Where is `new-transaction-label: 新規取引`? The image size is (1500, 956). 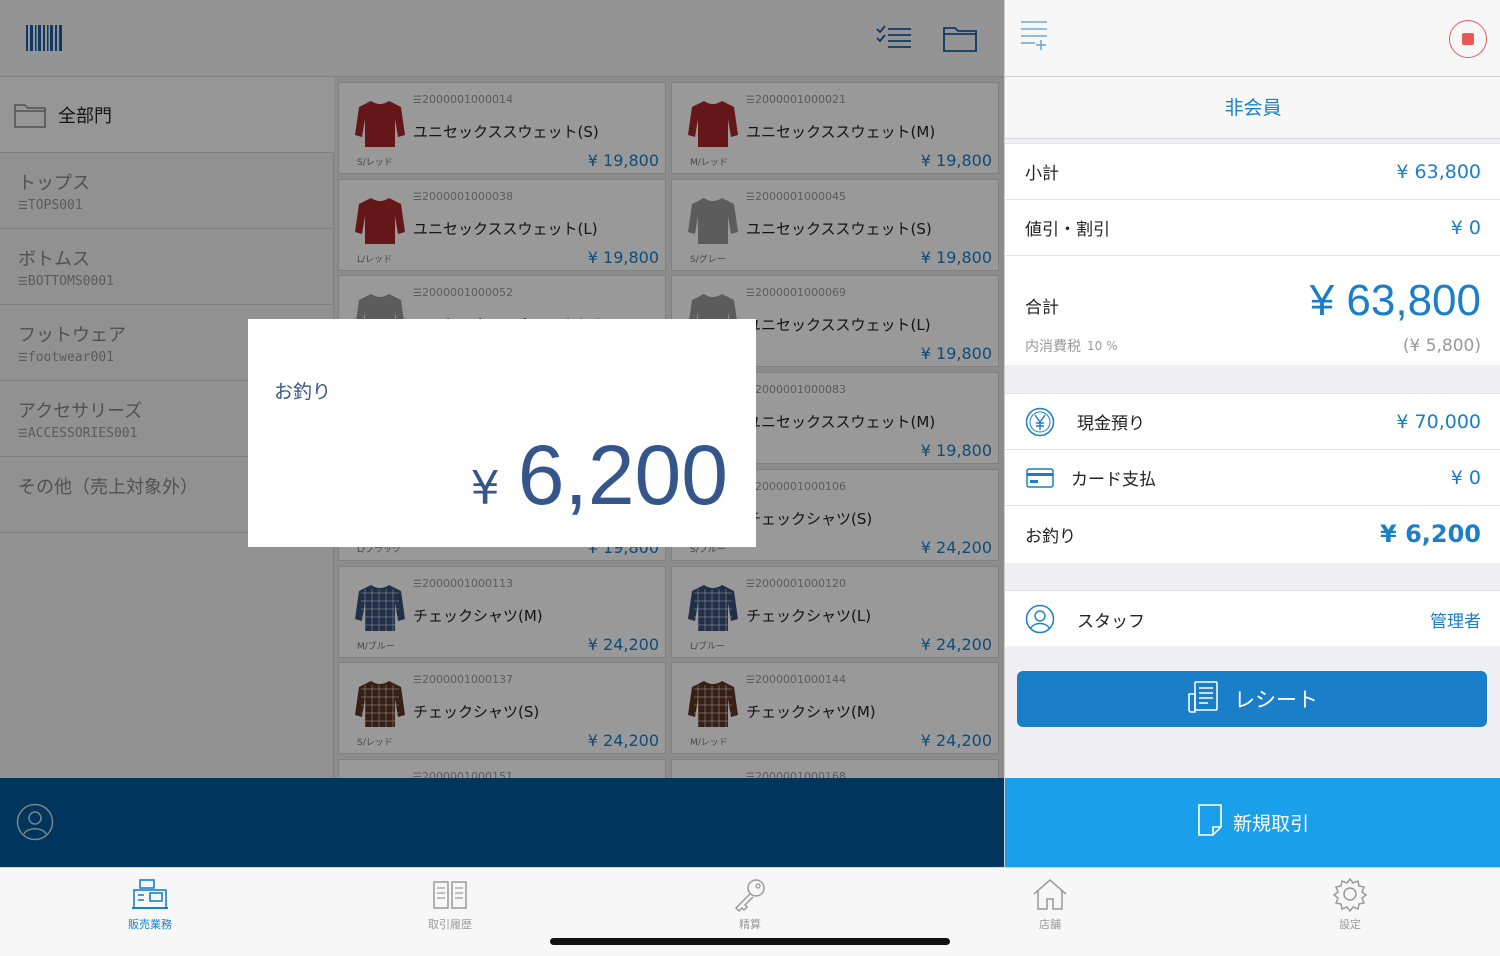 new-transaction-label: 新規取引 is located at coordinates (1270, 824).